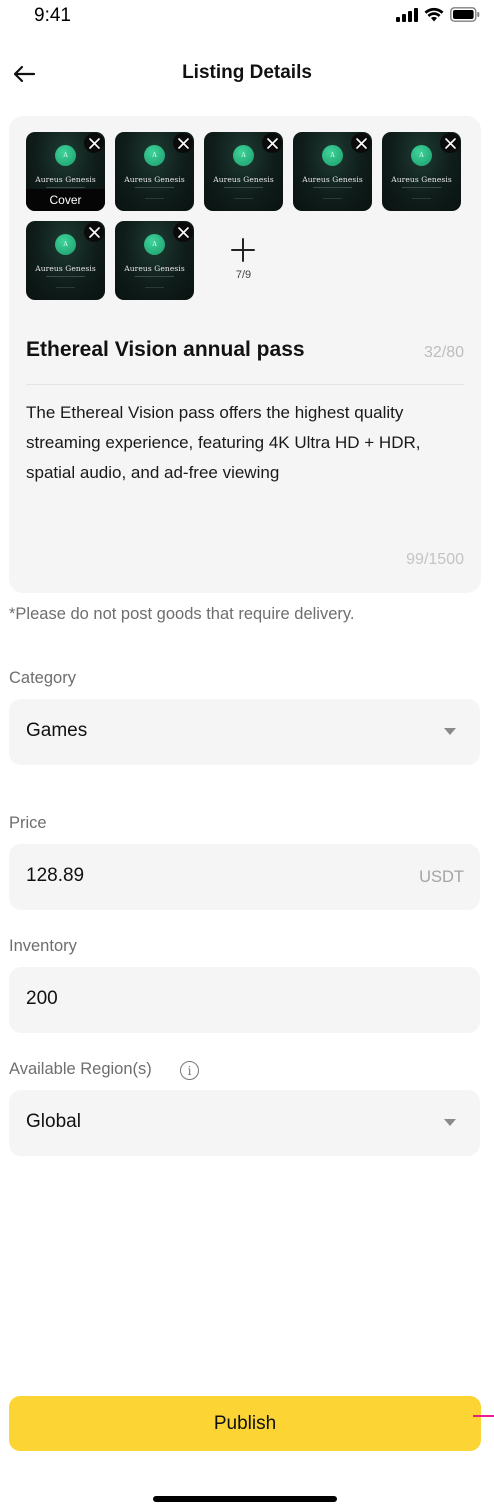 This screenshot has width=494, height=1506. Describe the element at coordinates (28, 823) in the screenshot. I see `price-label: Price` at that location.